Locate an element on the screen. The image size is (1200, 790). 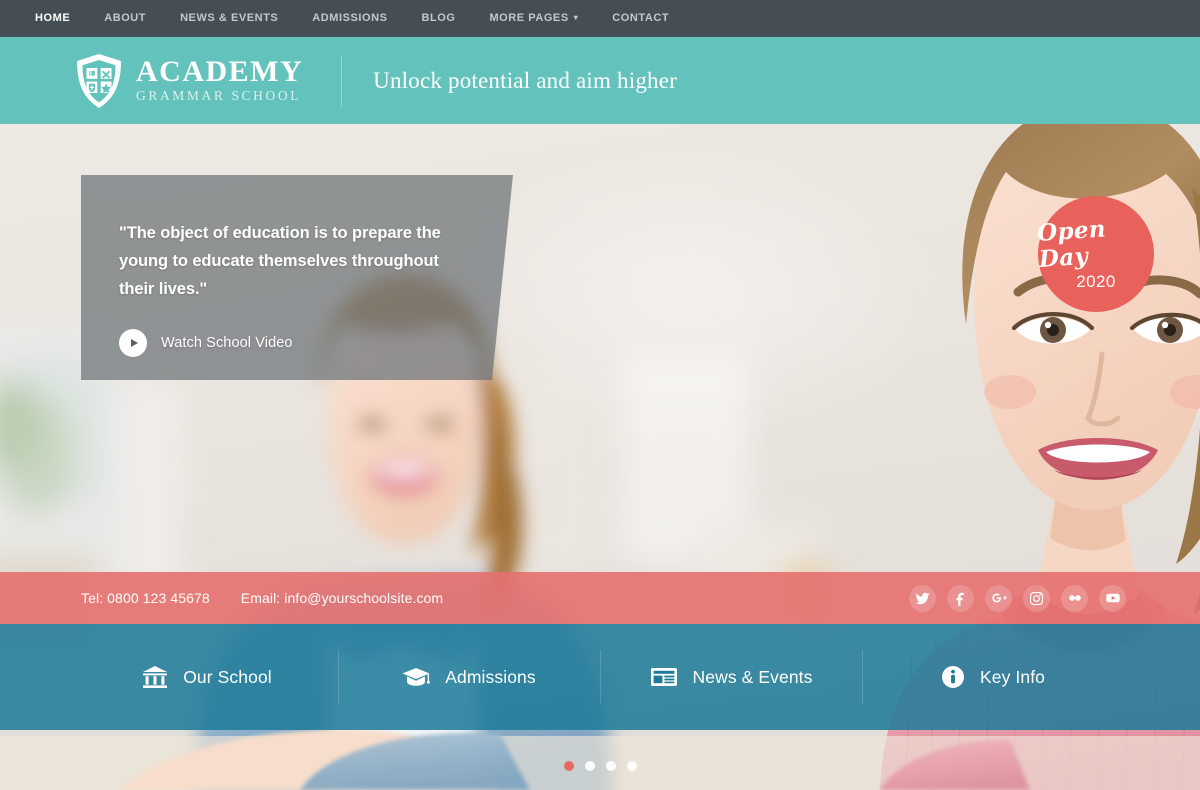
watch-video-label: Watch School Video is located at coordinates (227, 343).